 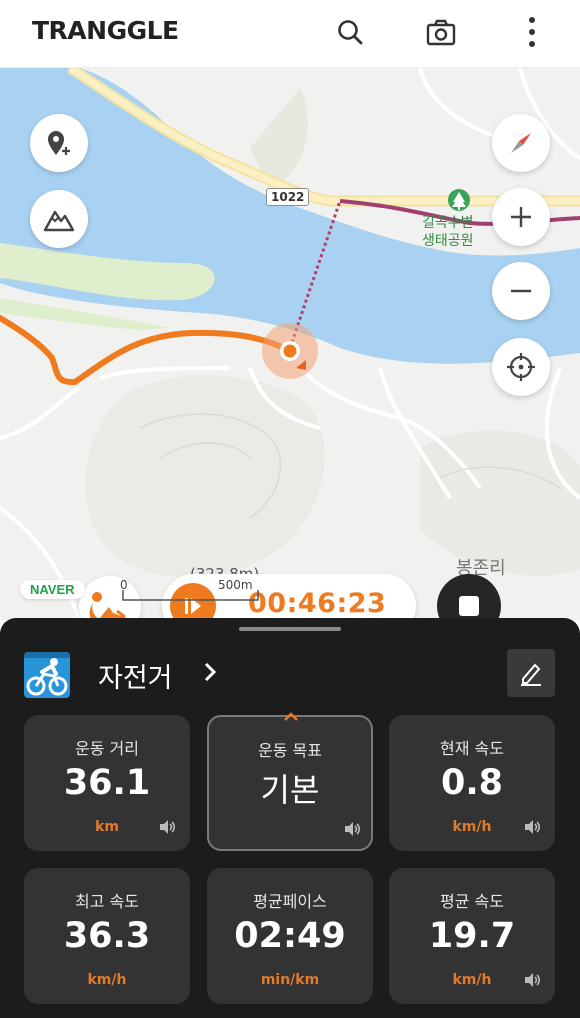 I want to click on metric-unit: min/km, so click(x=290, y=980).